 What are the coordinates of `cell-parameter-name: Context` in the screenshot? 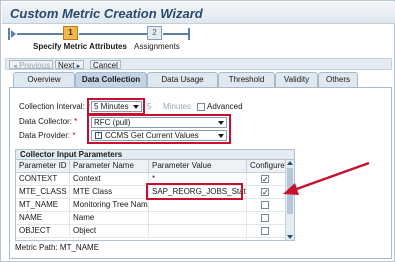 It's located at (109, 179).